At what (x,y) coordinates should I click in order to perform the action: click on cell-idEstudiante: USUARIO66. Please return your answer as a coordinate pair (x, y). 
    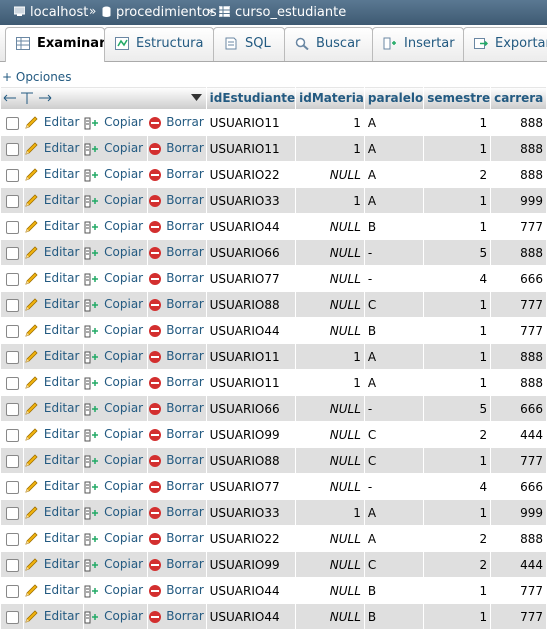
    Looking at the image, I should click on (251, 252).